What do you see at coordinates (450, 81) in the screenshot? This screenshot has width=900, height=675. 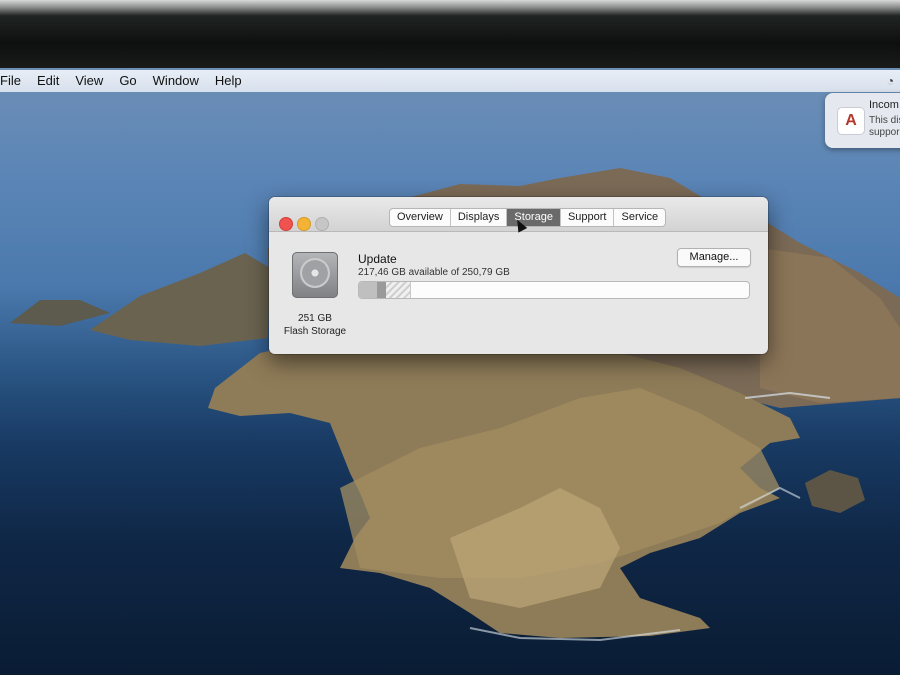 I see `menu-bar: File Edit View Go Window Help ◔` at bounding box center [450, 81].